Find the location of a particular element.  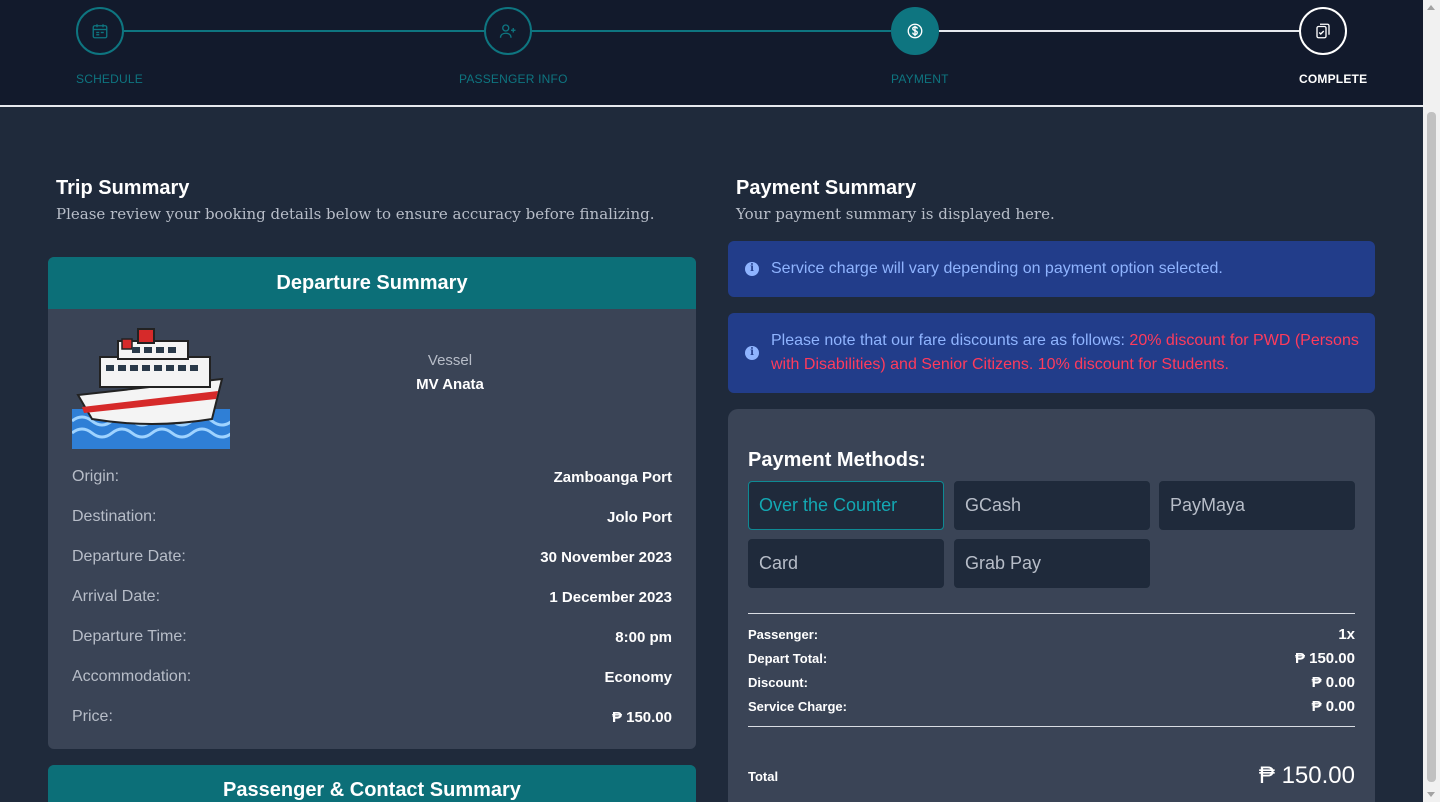

user-plus-icon is located at coordinates (507, 31).